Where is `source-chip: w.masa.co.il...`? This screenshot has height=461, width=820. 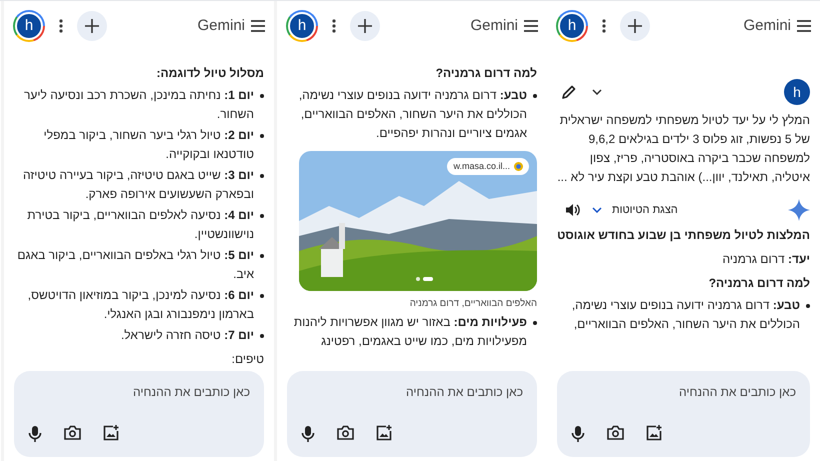
source-chip: w.masa.co.il... is located at coordinates (488, 166).